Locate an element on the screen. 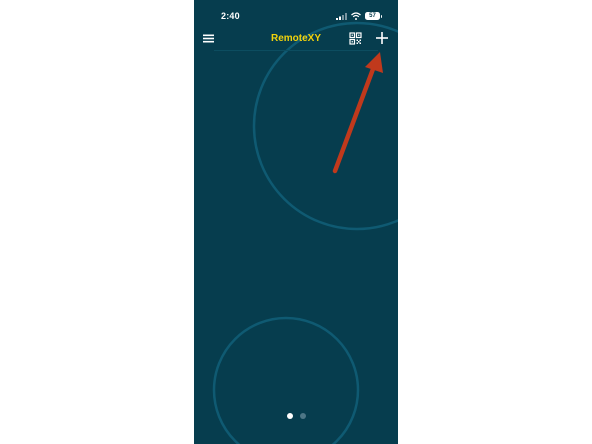  wifi-icon is located at coordinates (356, 16).